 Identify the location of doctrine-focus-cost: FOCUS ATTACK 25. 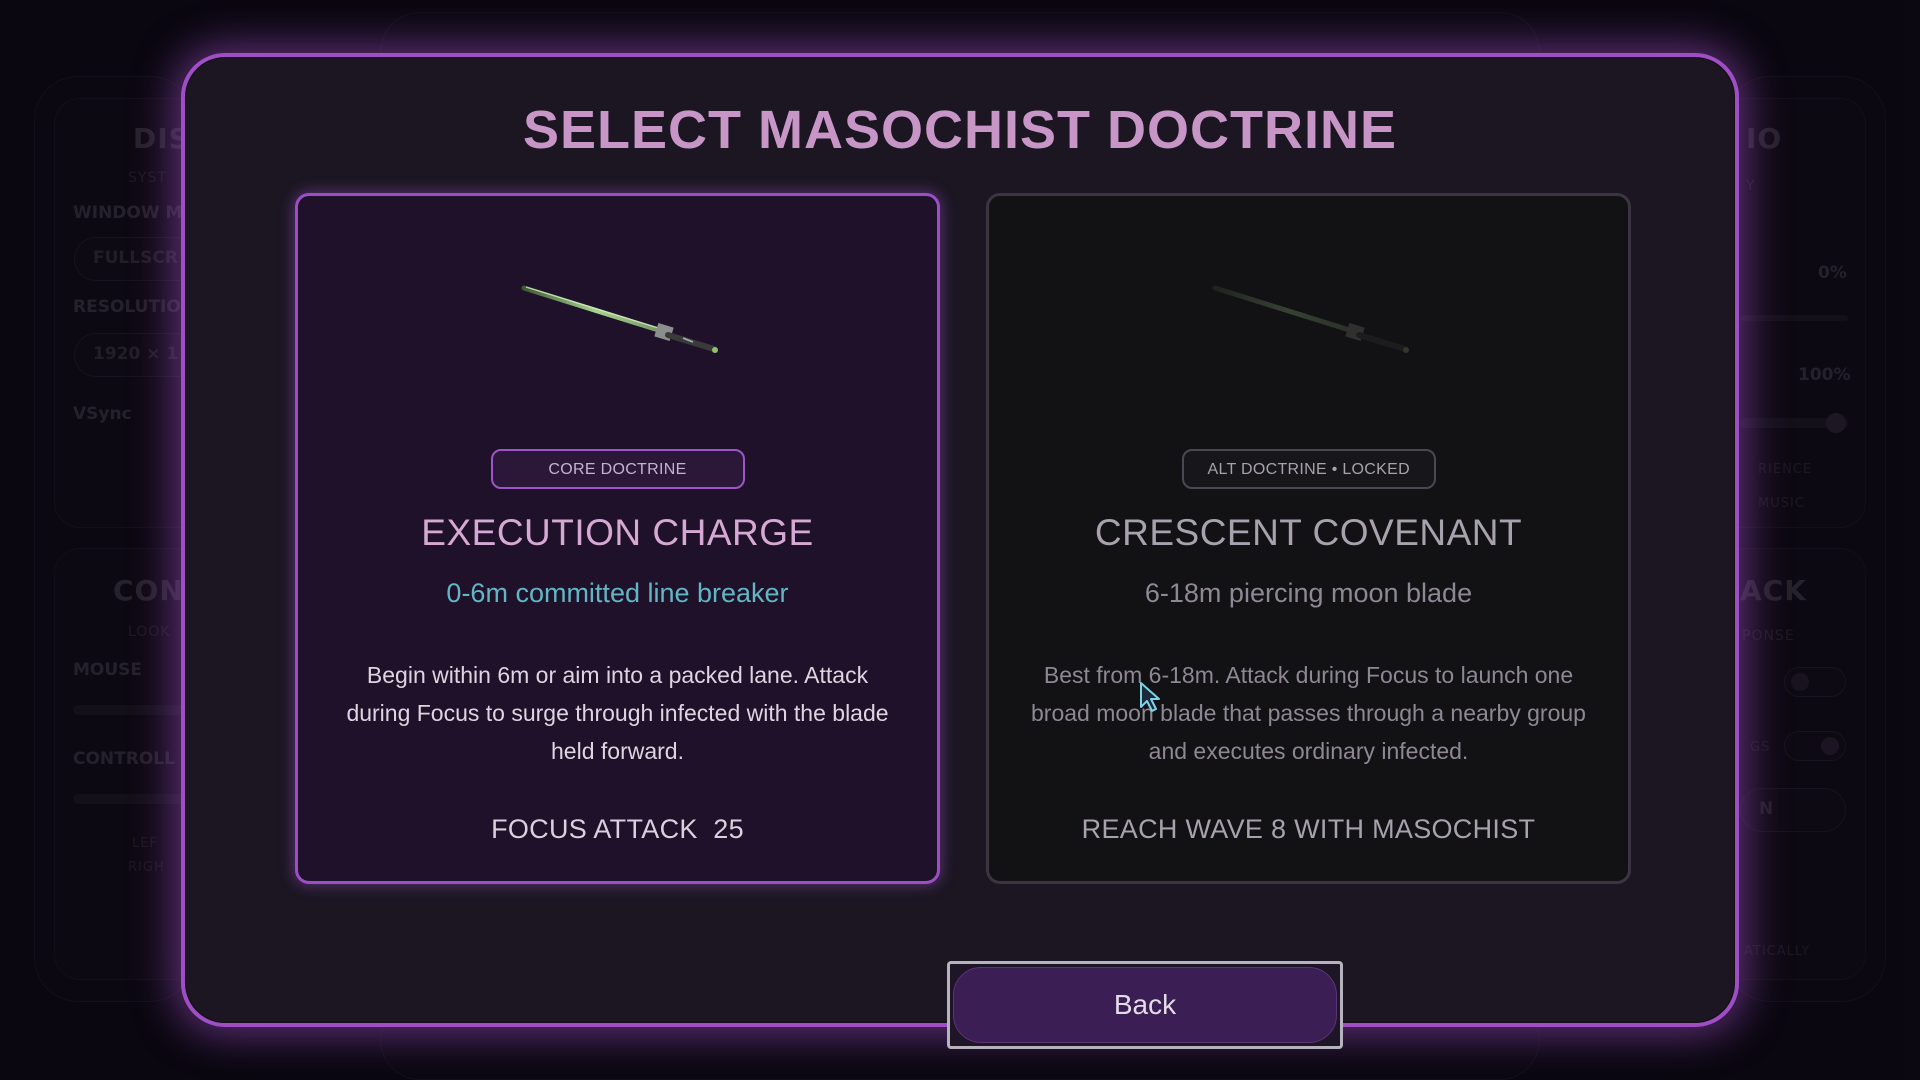
(617, 829).